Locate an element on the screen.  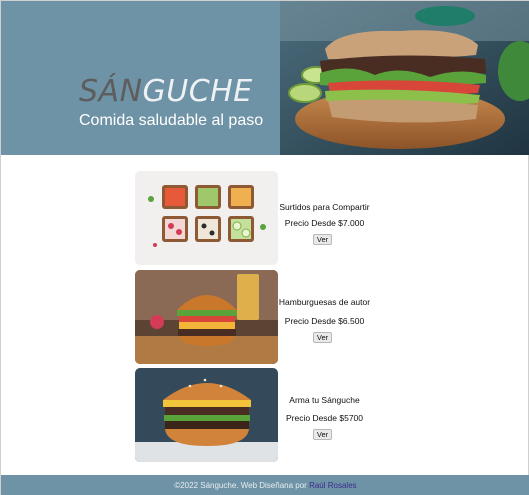
product-name: Surtidos para Compartir is located at coordinates (324, 207).